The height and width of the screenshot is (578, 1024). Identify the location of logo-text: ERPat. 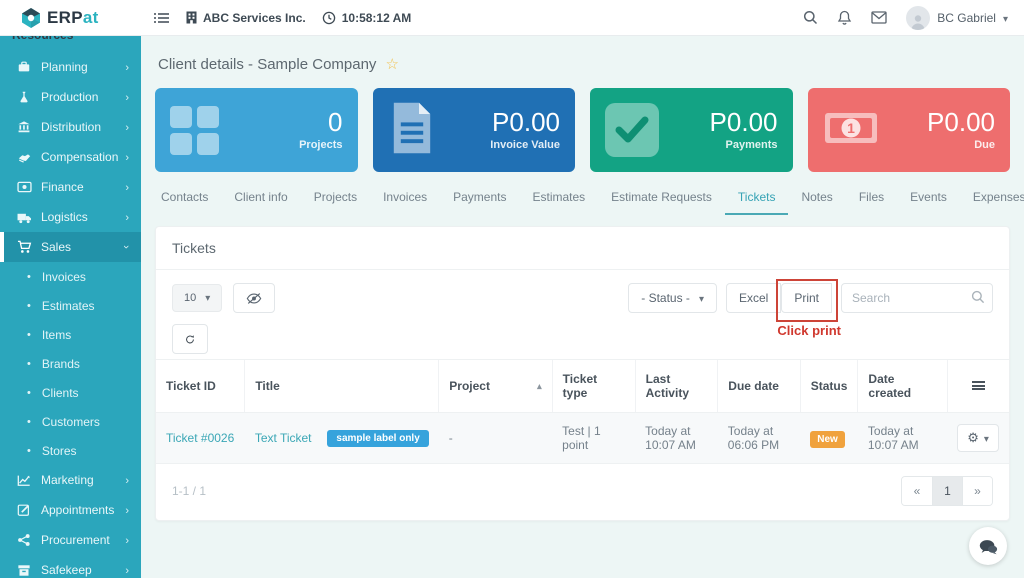
(73, 17).